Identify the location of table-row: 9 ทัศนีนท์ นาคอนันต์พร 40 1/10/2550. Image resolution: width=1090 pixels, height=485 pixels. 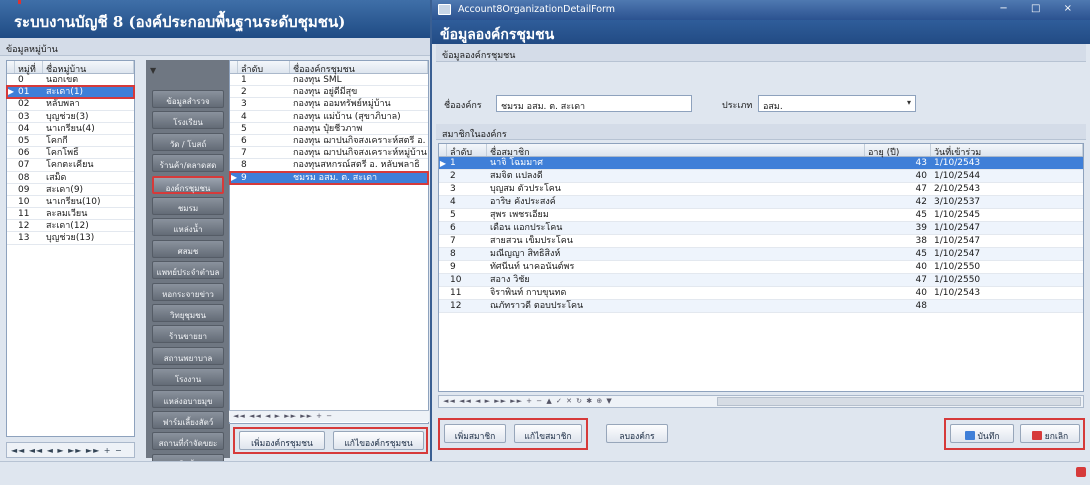
(761, 267).